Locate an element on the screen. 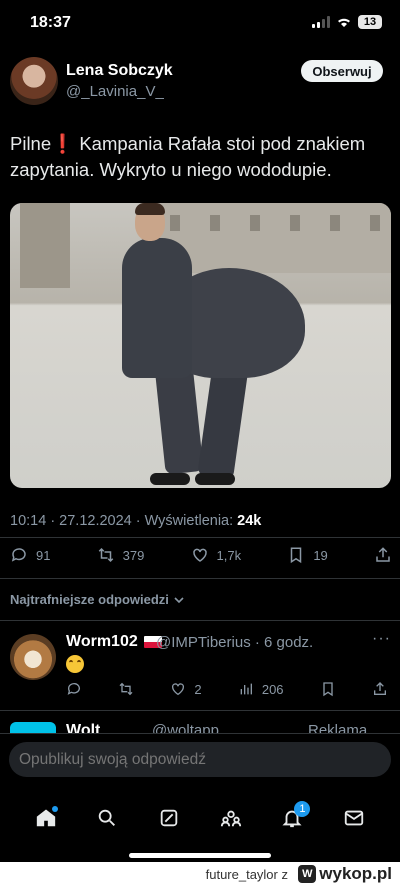 The image size is (400, 885). tweet-actions: 91 379 1,7k 19 is located at coordinates (201, 555).